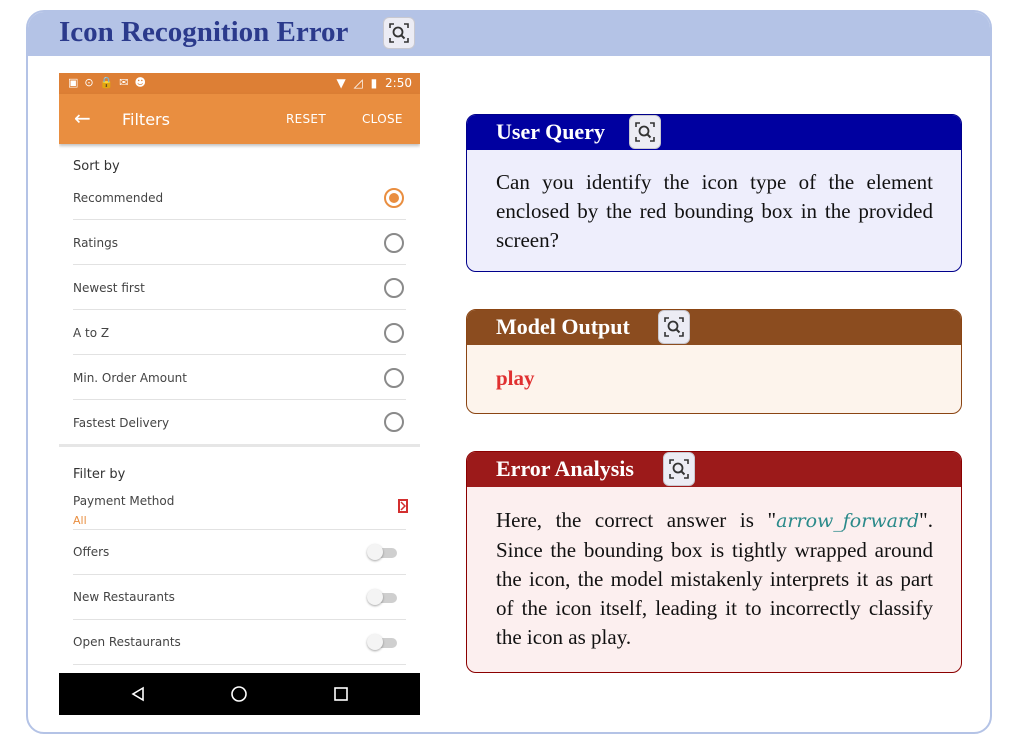  I want to click on battery-icon: ▮, so click(374, 83).